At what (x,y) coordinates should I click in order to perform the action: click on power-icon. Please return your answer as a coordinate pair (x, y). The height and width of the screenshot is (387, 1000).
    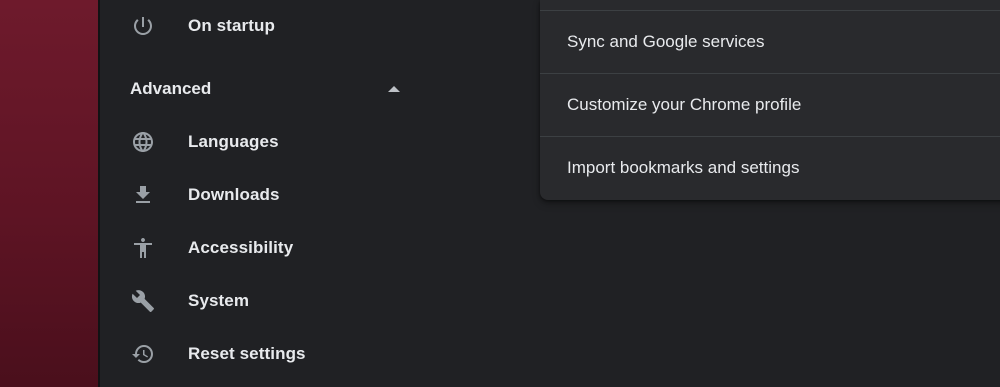
    Looking at the image, I should click on (143, 26).